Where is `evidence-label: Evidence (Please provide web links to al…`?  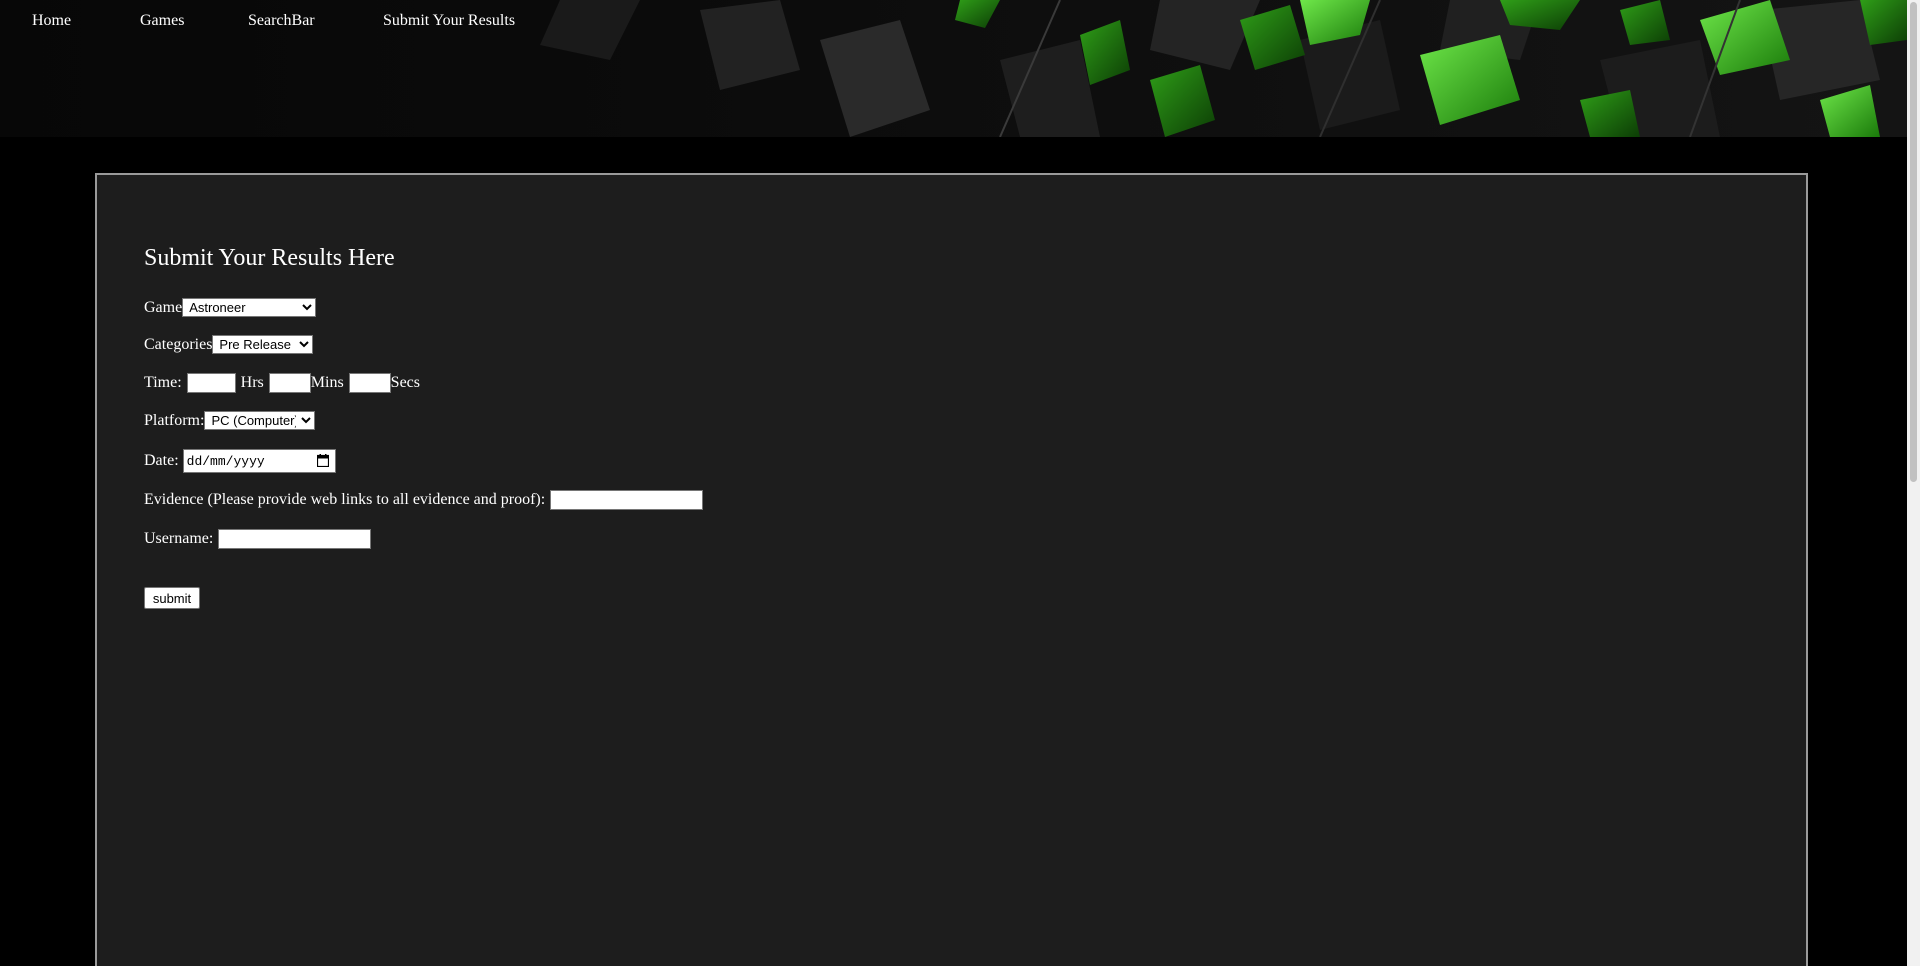 evidence-label: Evidence (Please provide web links to al… is located at coordinates (345, 499).